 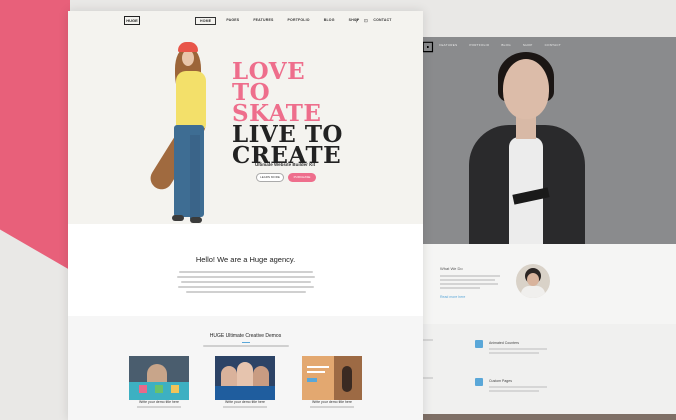 I want to click on pages-icon, so click(x=479, y=382).